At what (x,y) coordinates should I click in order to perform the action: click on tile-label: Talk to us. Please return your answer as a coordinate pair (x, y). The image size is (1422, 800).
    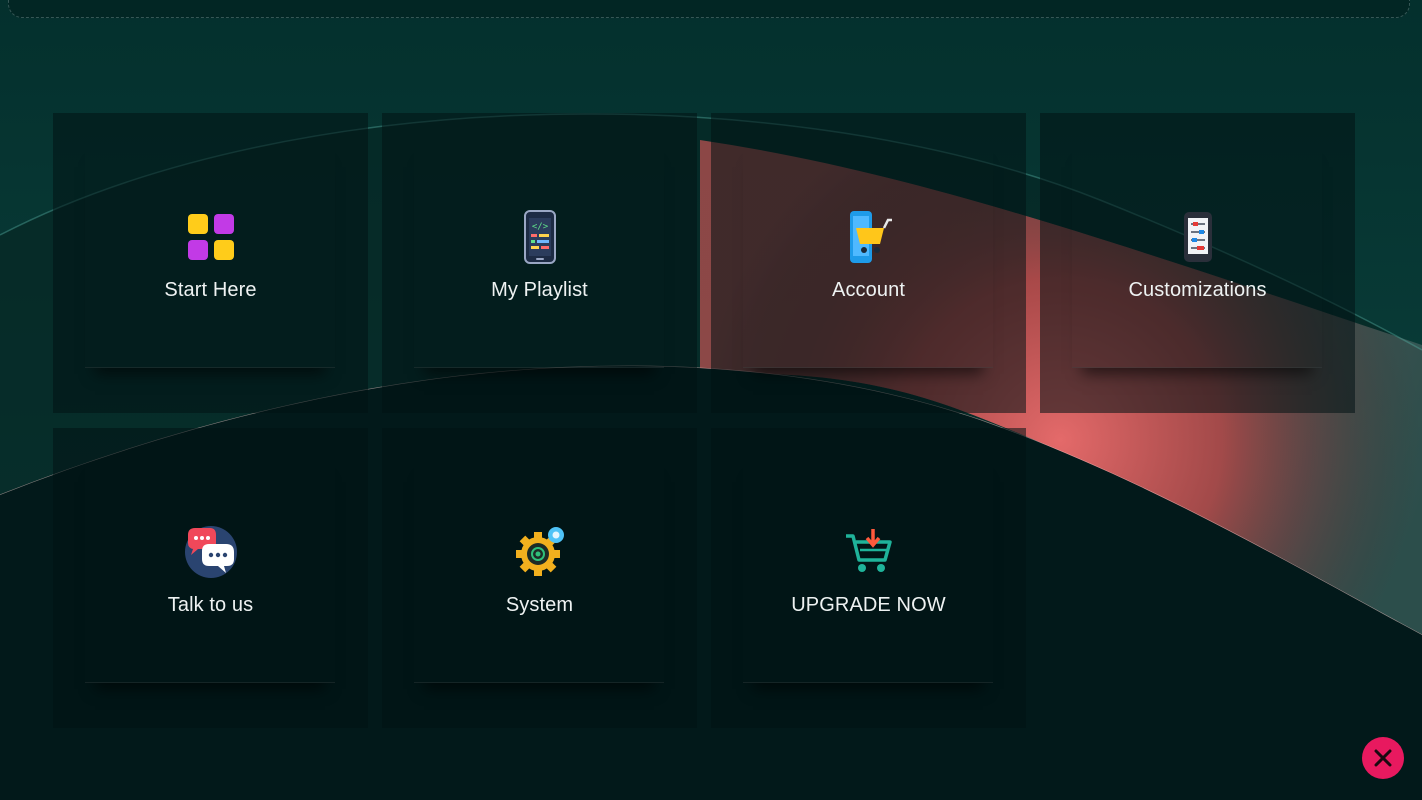
    Looking at the image, I should click on (210, 605).